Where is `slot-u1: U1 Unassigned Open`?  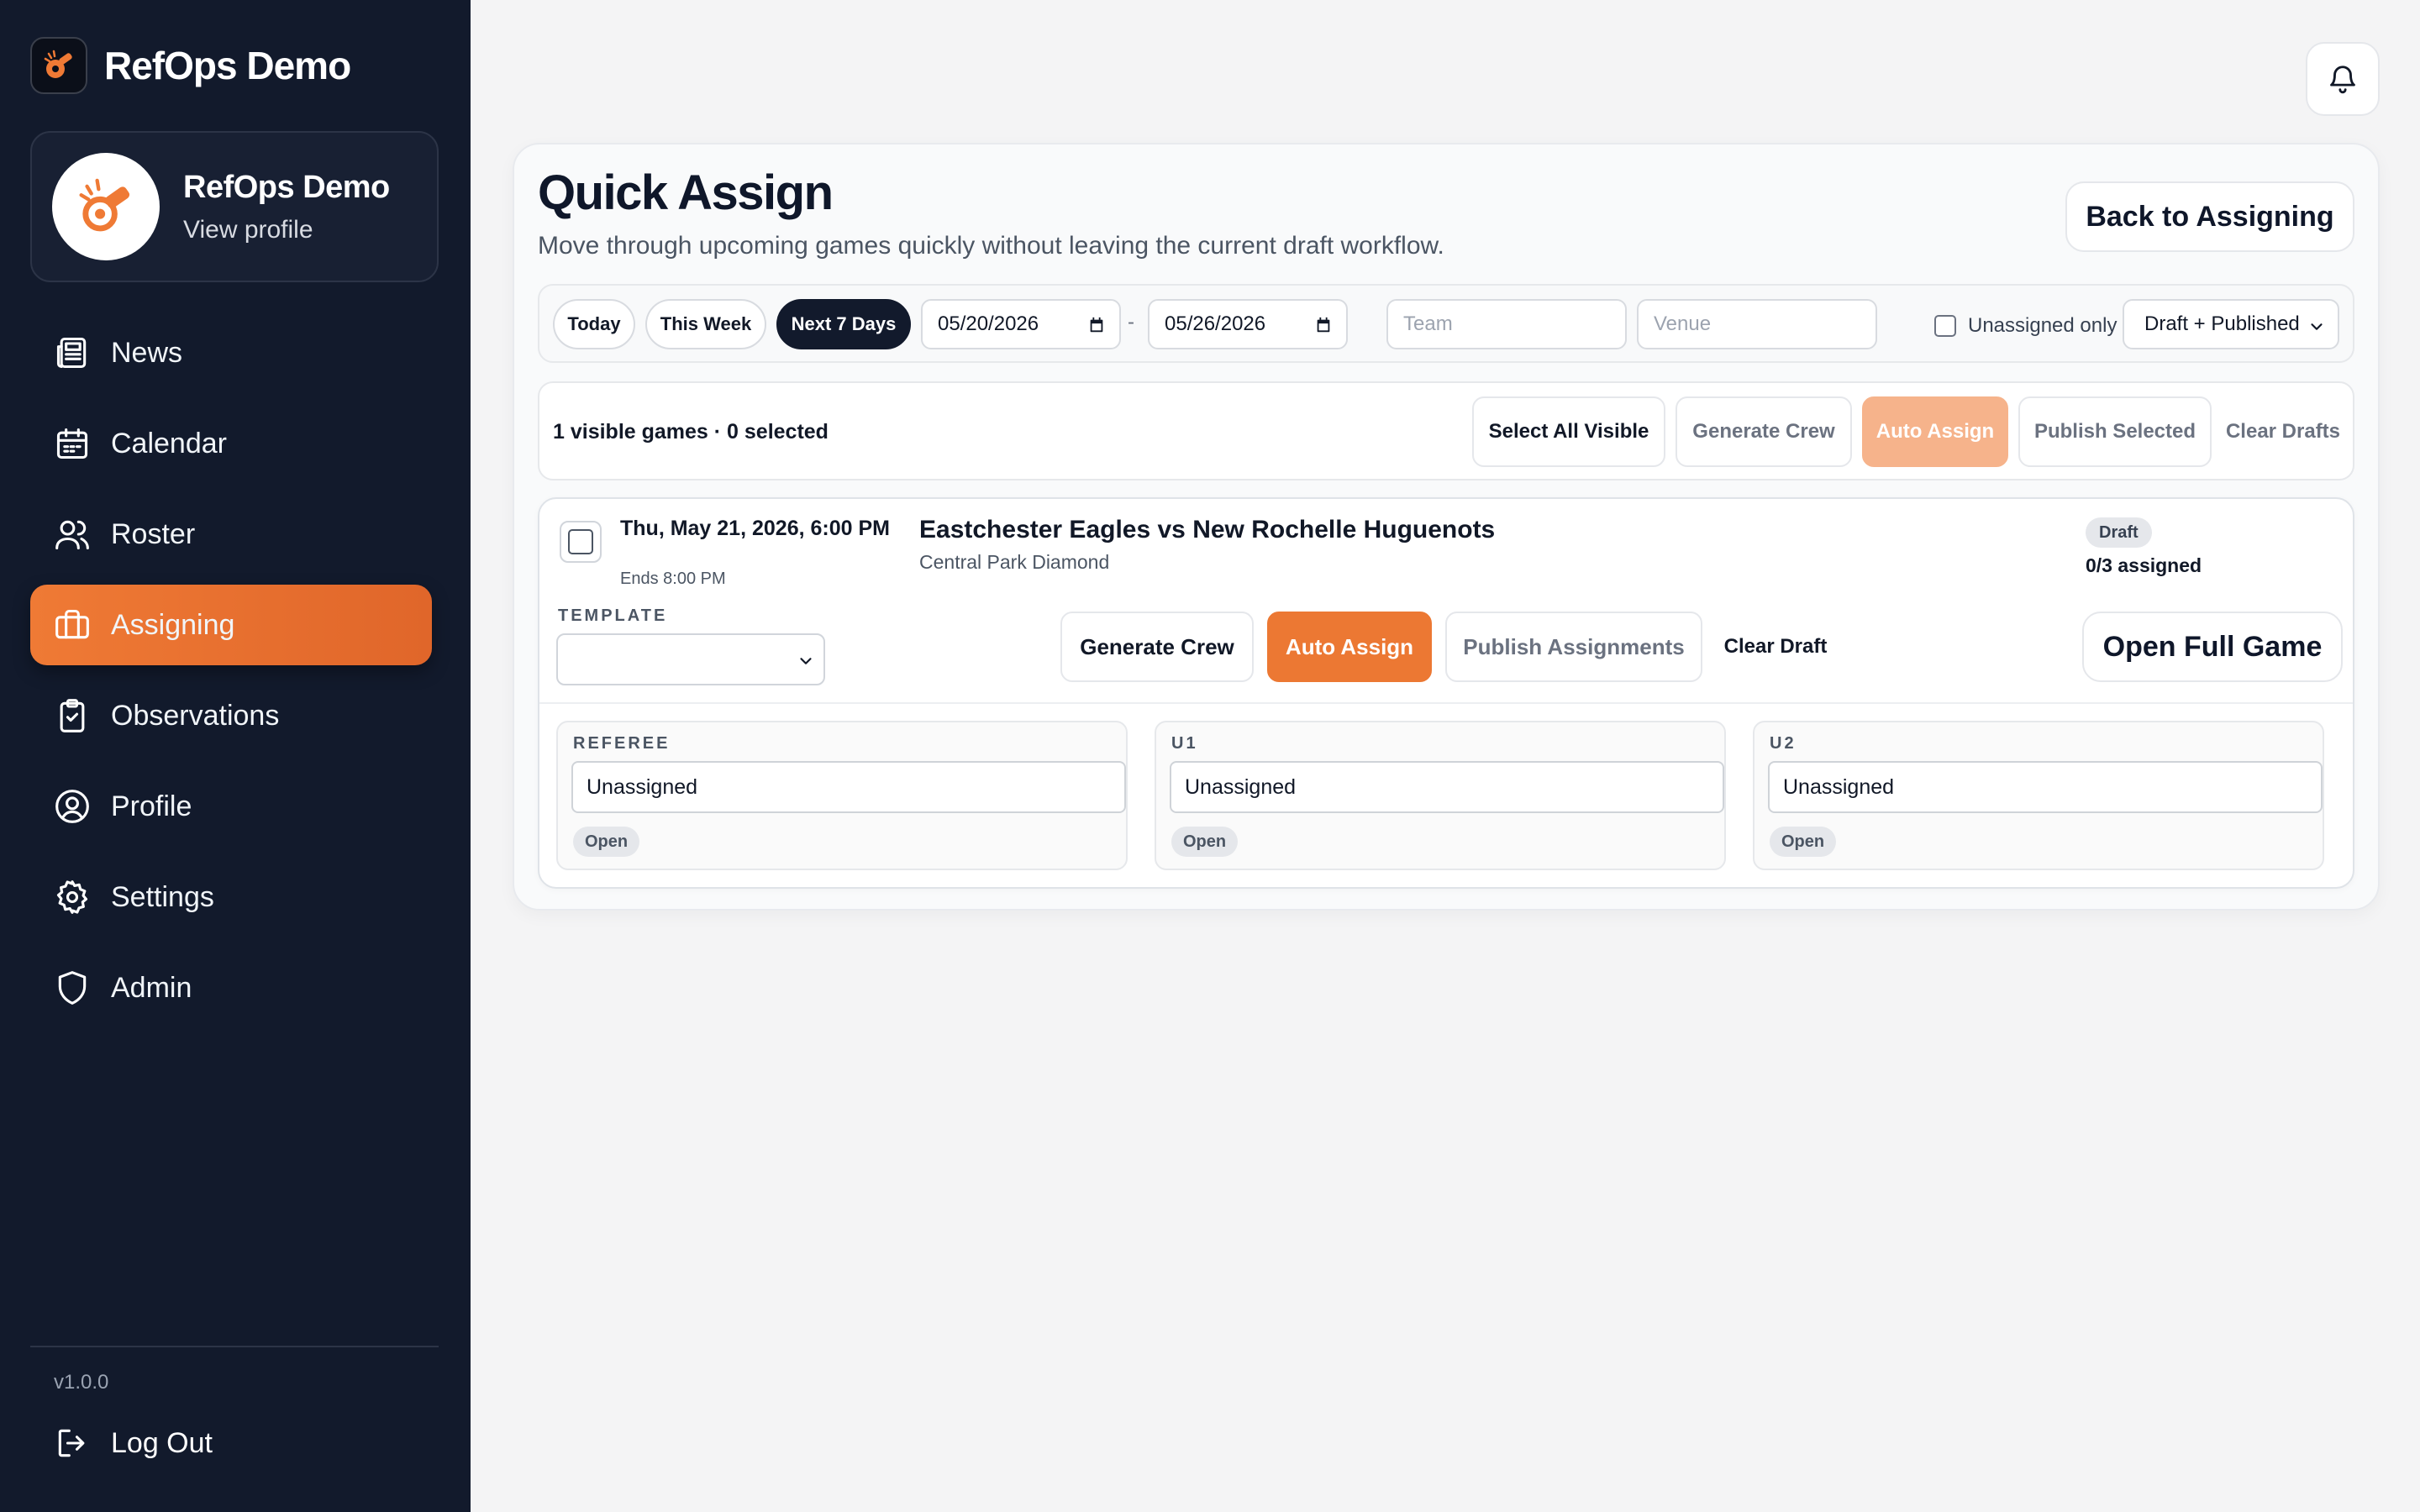
slot-u1: U1 Unassigned Open is located at coordinates (1440, 795).